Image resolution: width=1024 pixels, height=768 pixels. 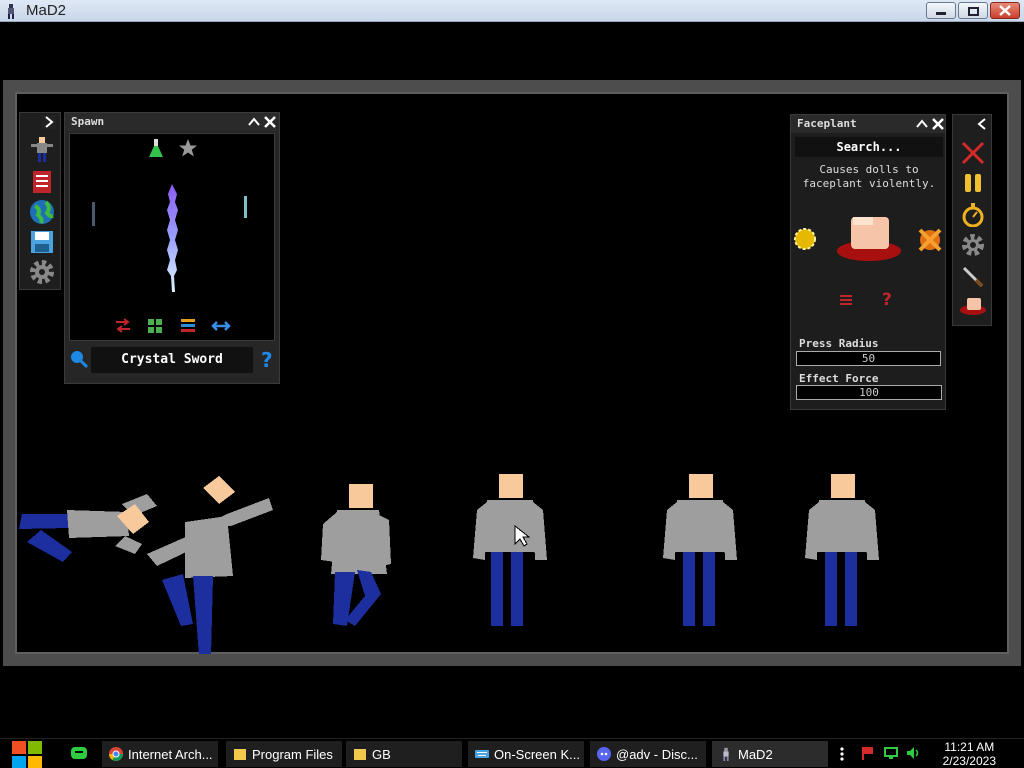 I want to click on chevron-left-icon, so click(x=981, y=124).